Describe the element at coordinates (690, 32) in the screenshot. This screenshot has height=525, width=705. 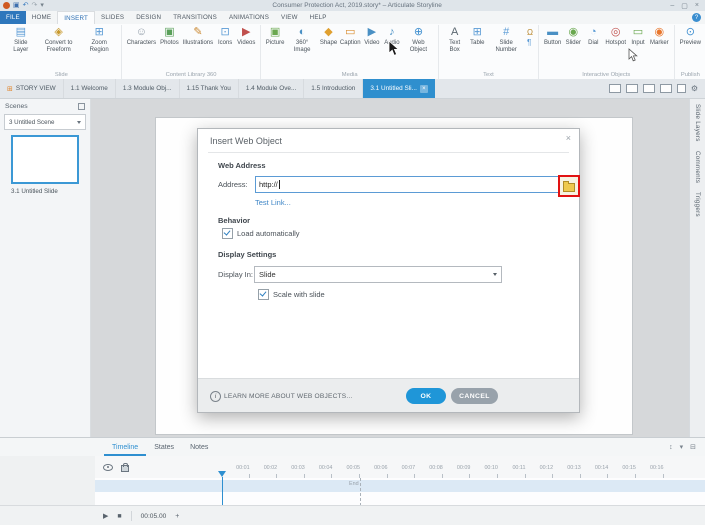
I see `preview-icon: ⊙` at that location.